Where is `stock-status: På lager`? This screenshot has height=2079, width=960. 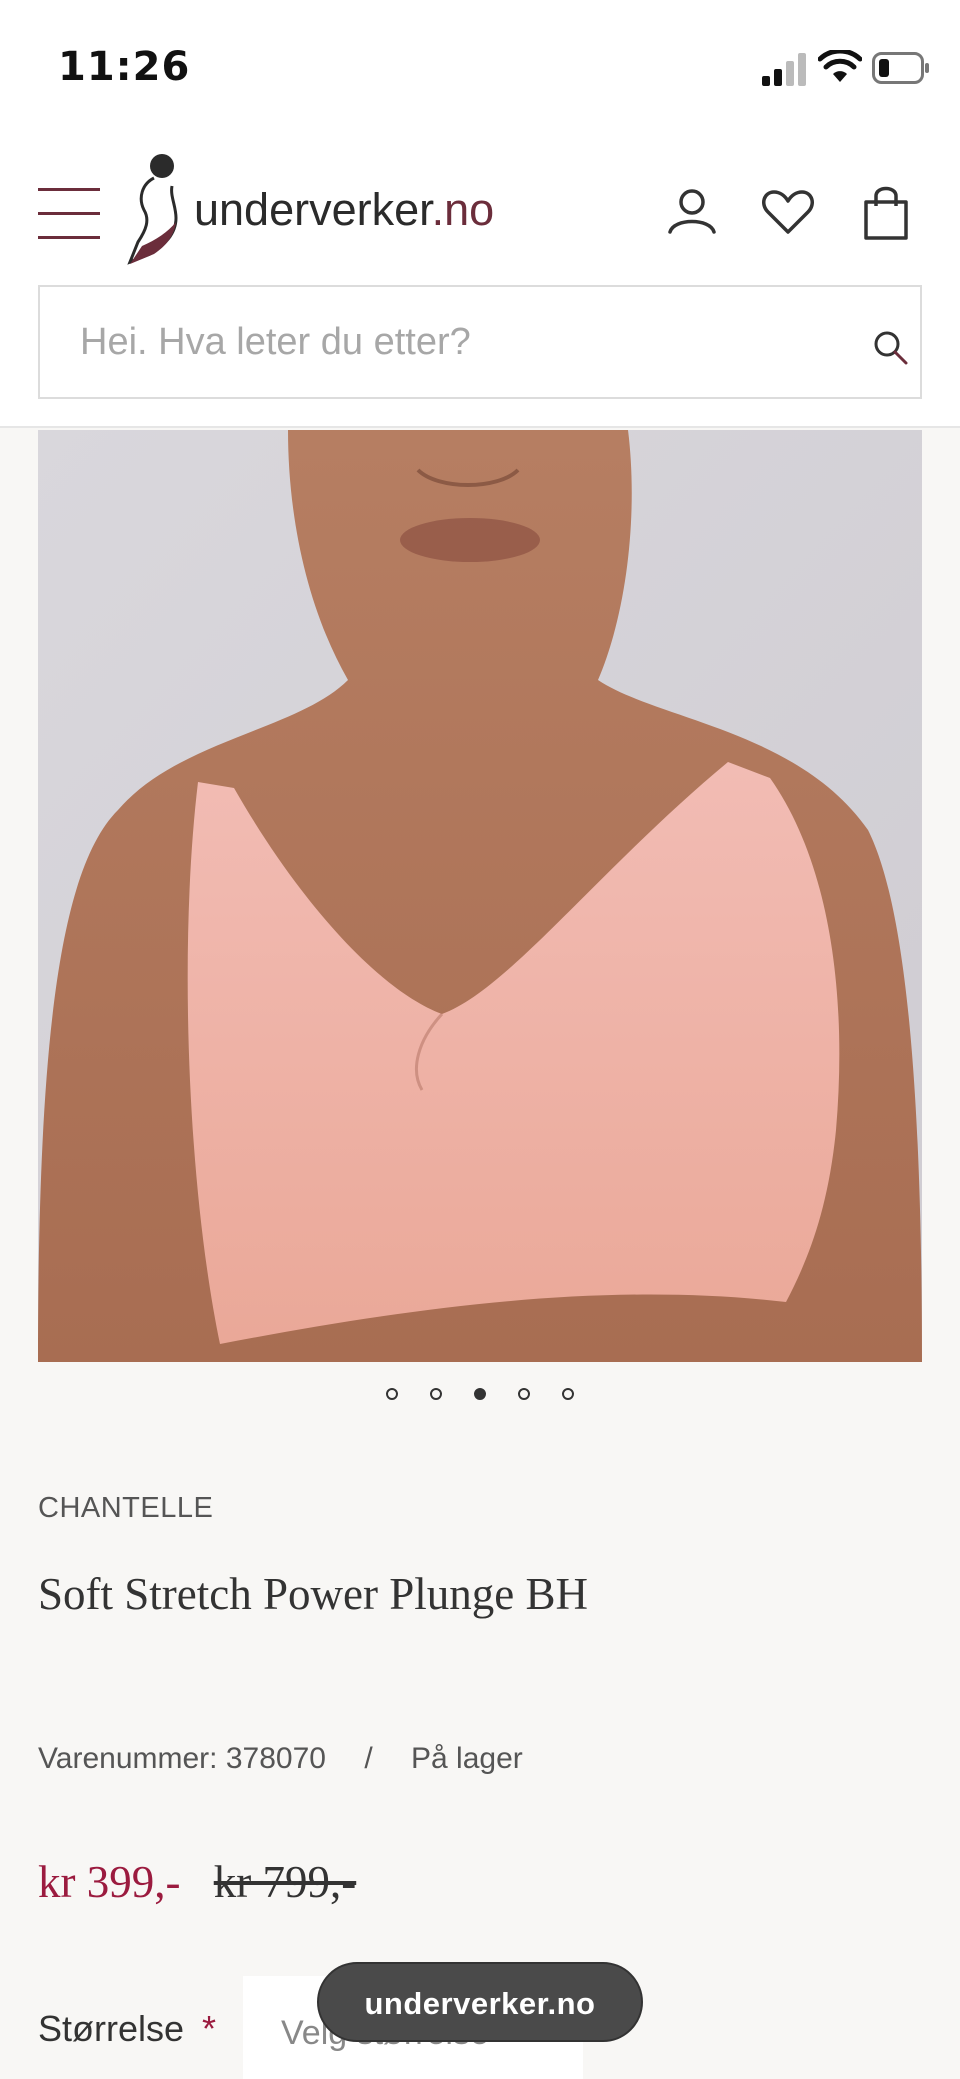
stock-status: På lager is located at coordinates (467, 1758).